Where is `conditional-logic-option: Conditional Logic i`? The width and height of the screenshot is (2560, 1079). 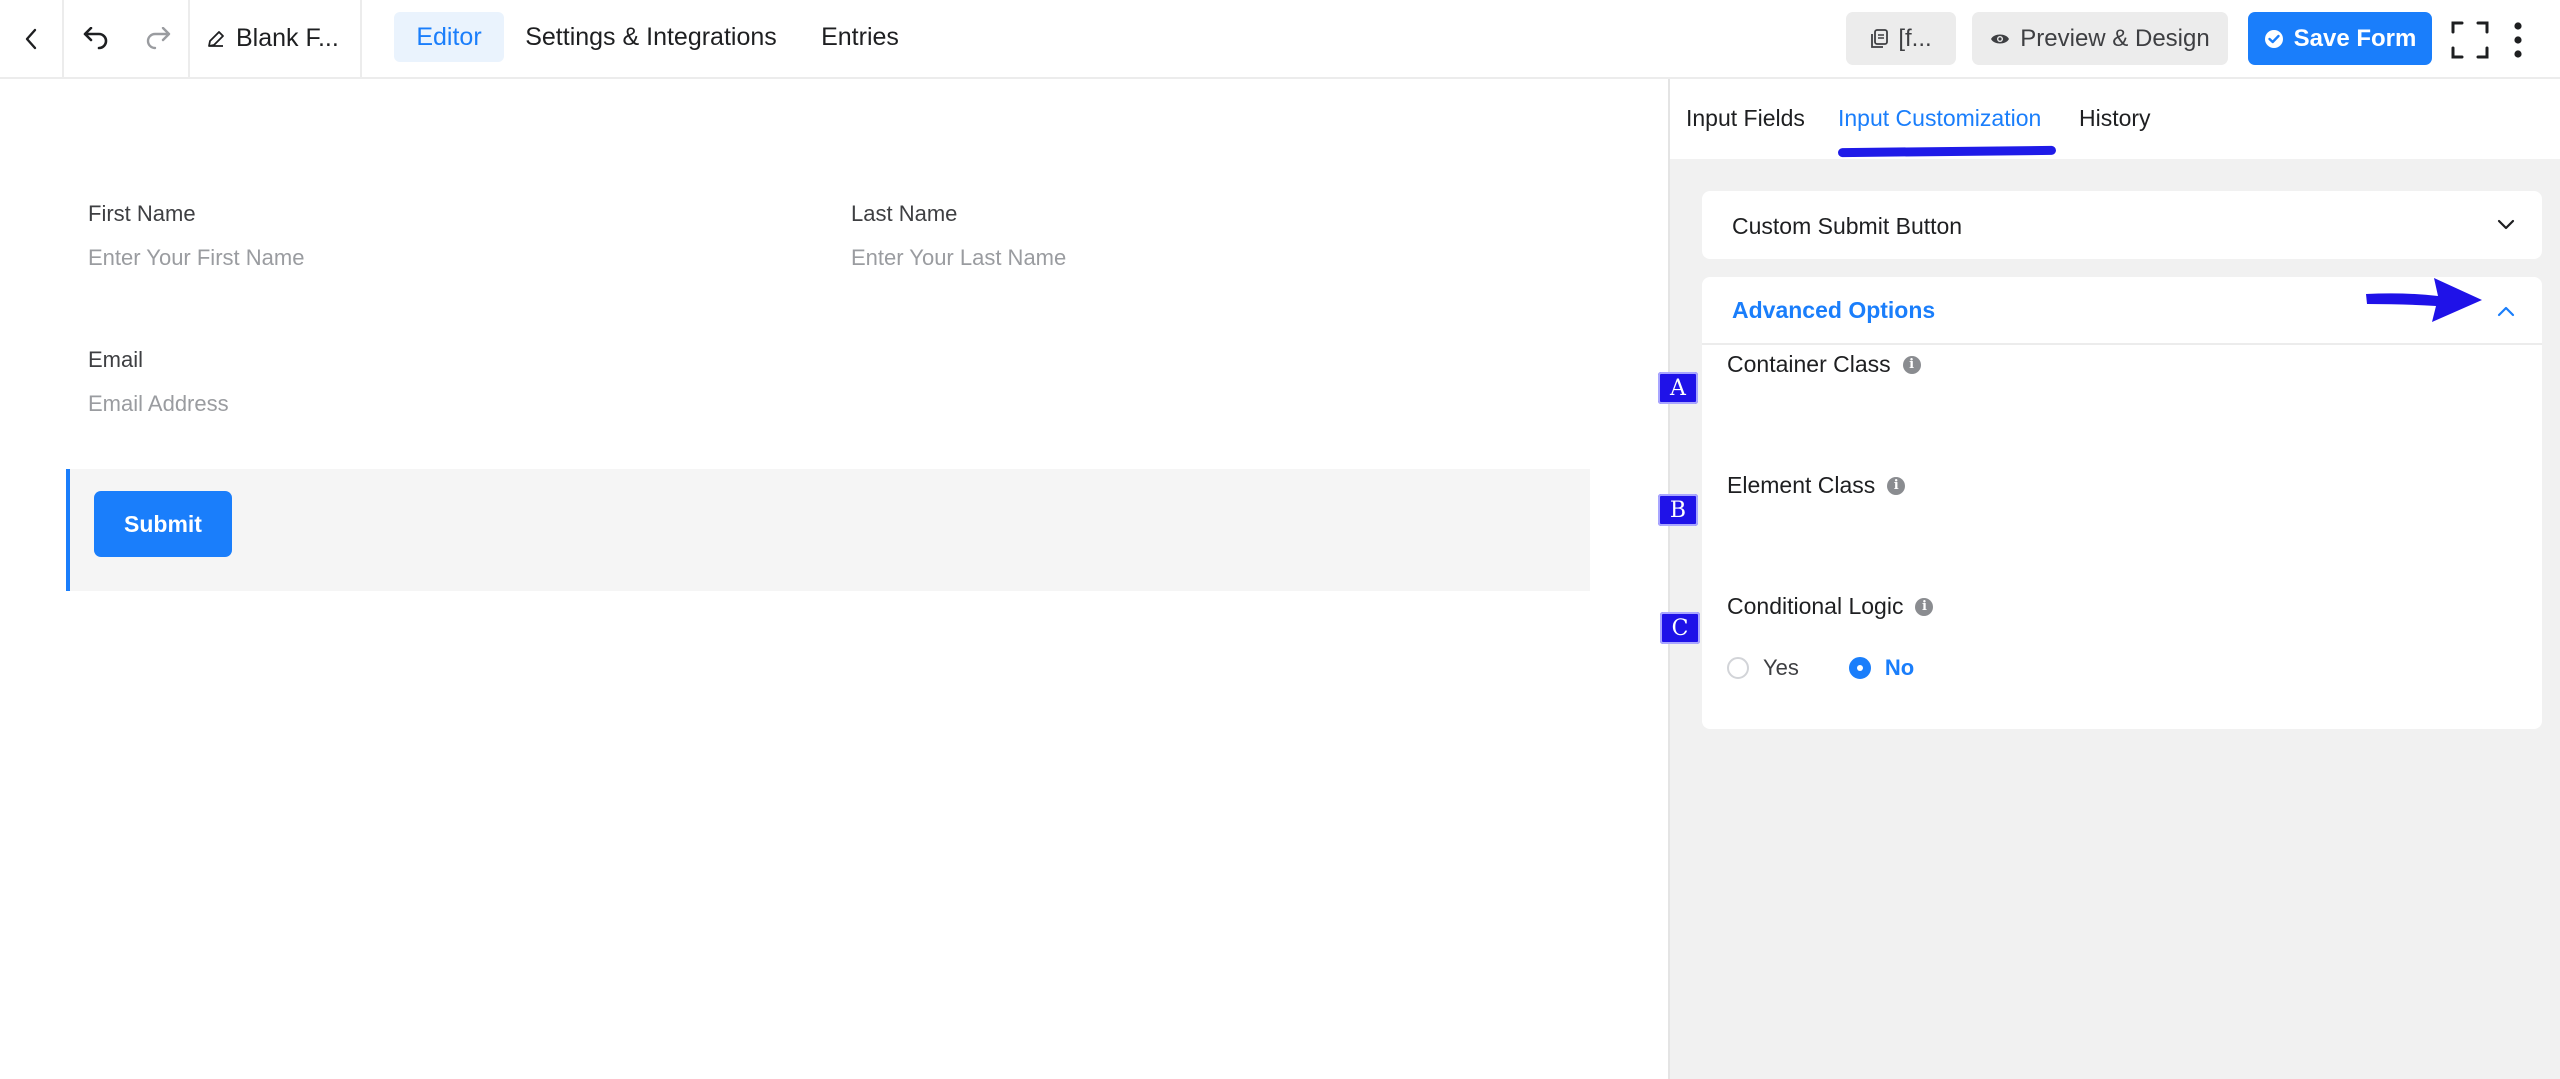
conditional-logic-option: Conditional Logic i is located at coordinates (1830, 606).